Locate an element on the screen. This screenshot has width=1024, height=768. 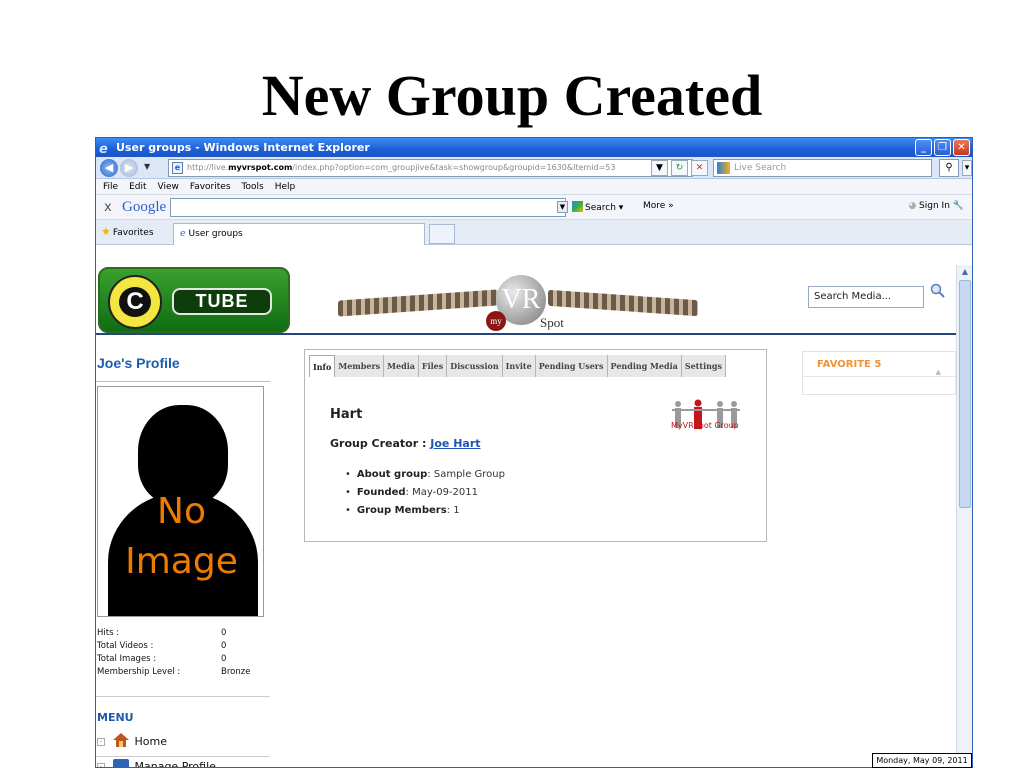
history-dropdown-icon: ▼ is located at coordinates (147, 166).